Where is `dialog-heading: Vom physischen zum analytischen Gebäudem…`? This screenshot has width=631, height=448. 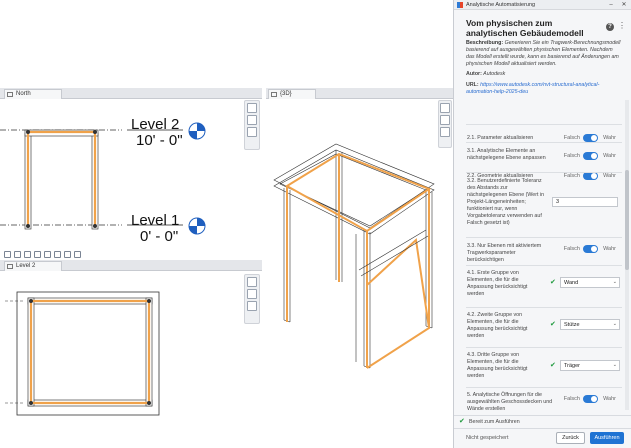 dialog-heading: Vom physischen zum analytischen Gebäudem… is located at coordinates (525, 28).